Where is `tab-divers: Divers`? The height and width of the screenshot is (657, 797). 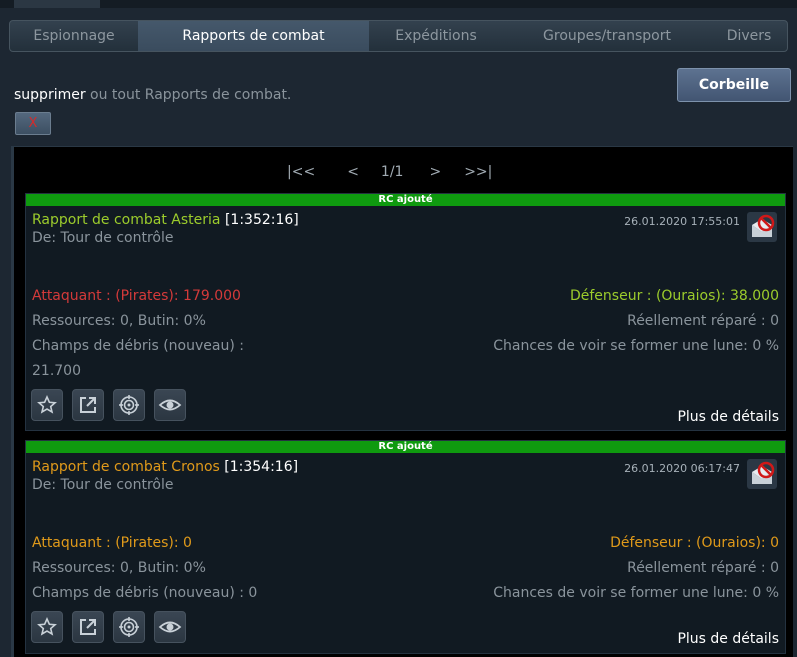
tab-divers: Divers is located at coordinates (749, 36).